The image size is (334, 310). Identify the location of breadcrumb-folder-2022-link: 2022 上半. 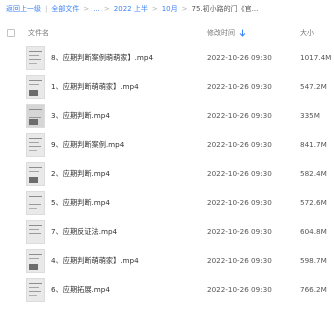
(131, 9).